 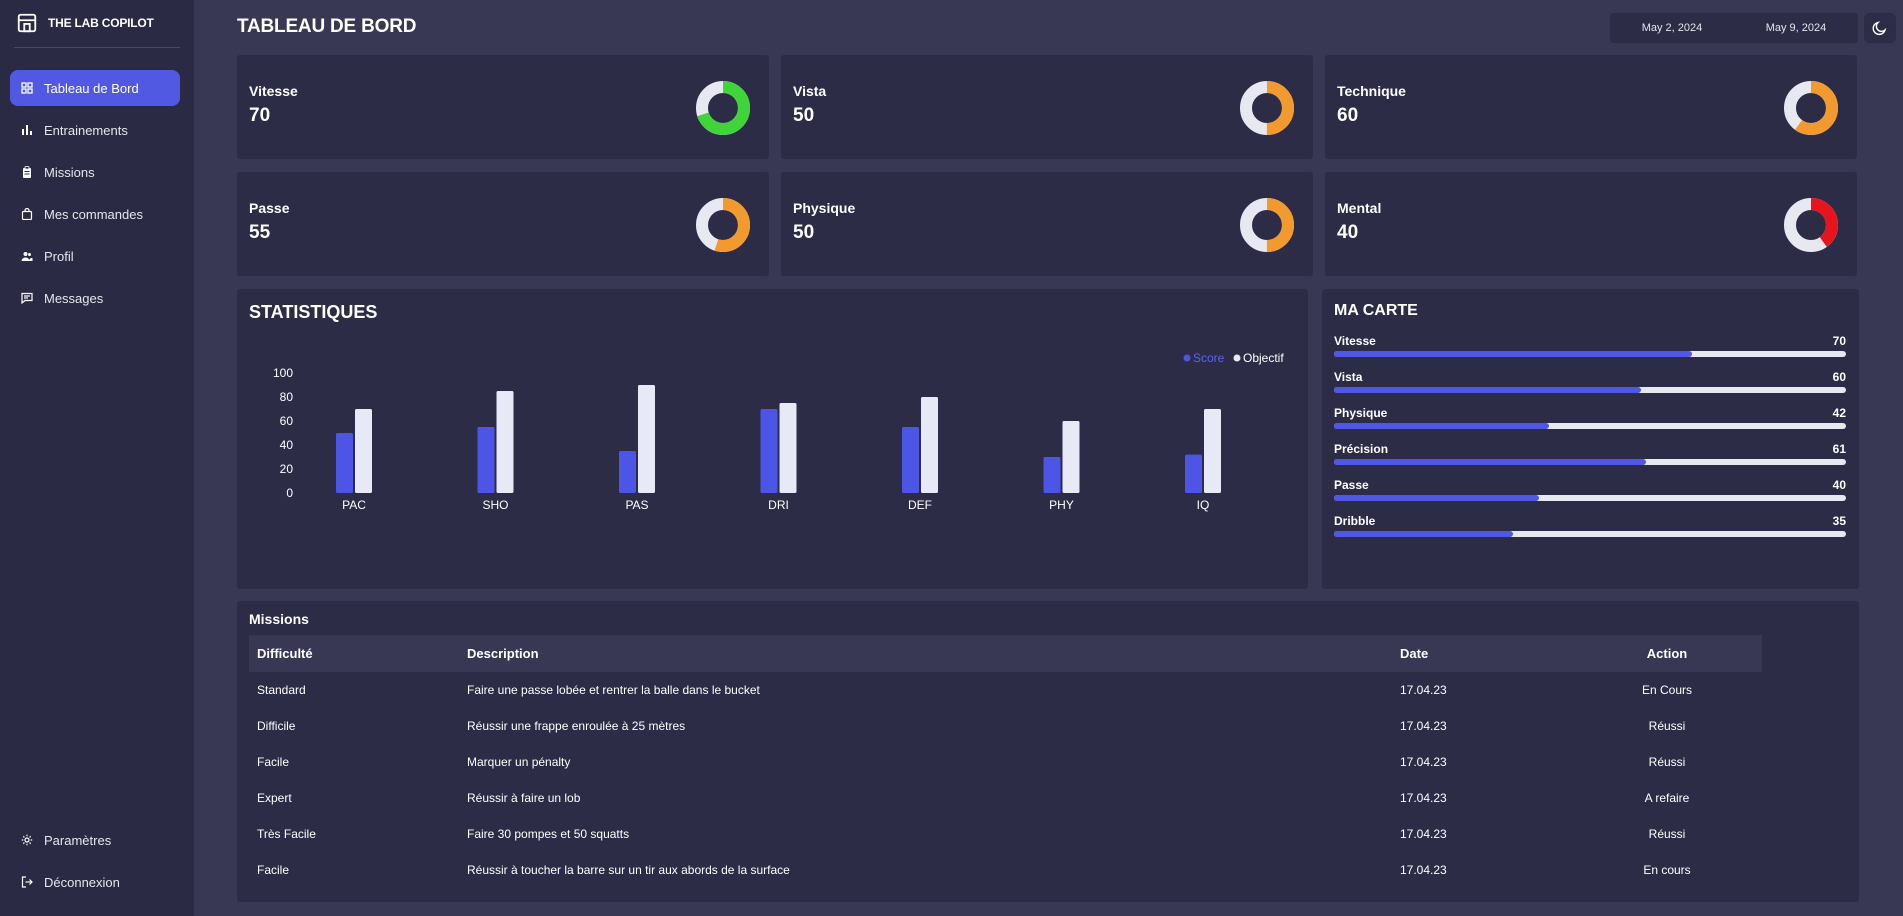 What do you see at coordinates (82, 882) in the screenshot?
I see `sidebar-item-label: Déconnexion` at bounding box center [82, 882].